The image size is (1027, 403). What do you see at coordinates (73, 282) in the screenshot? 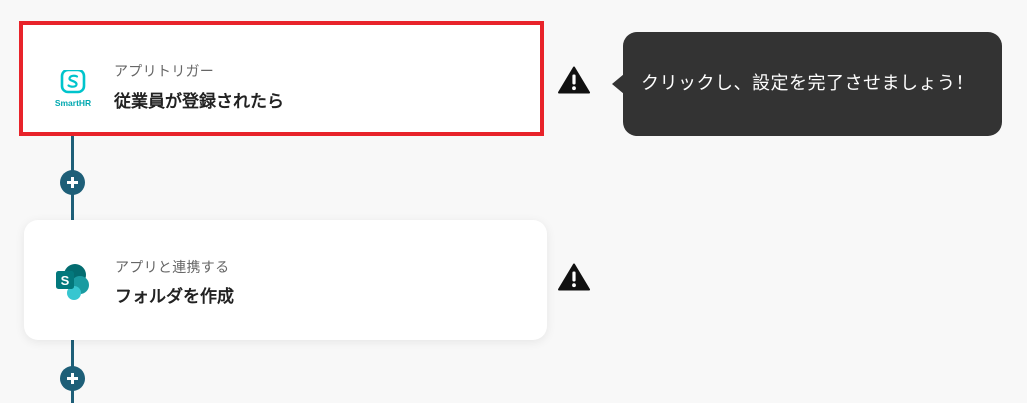
I see `sharepoint-logo-icon: S` at bounding box center [73, 282].